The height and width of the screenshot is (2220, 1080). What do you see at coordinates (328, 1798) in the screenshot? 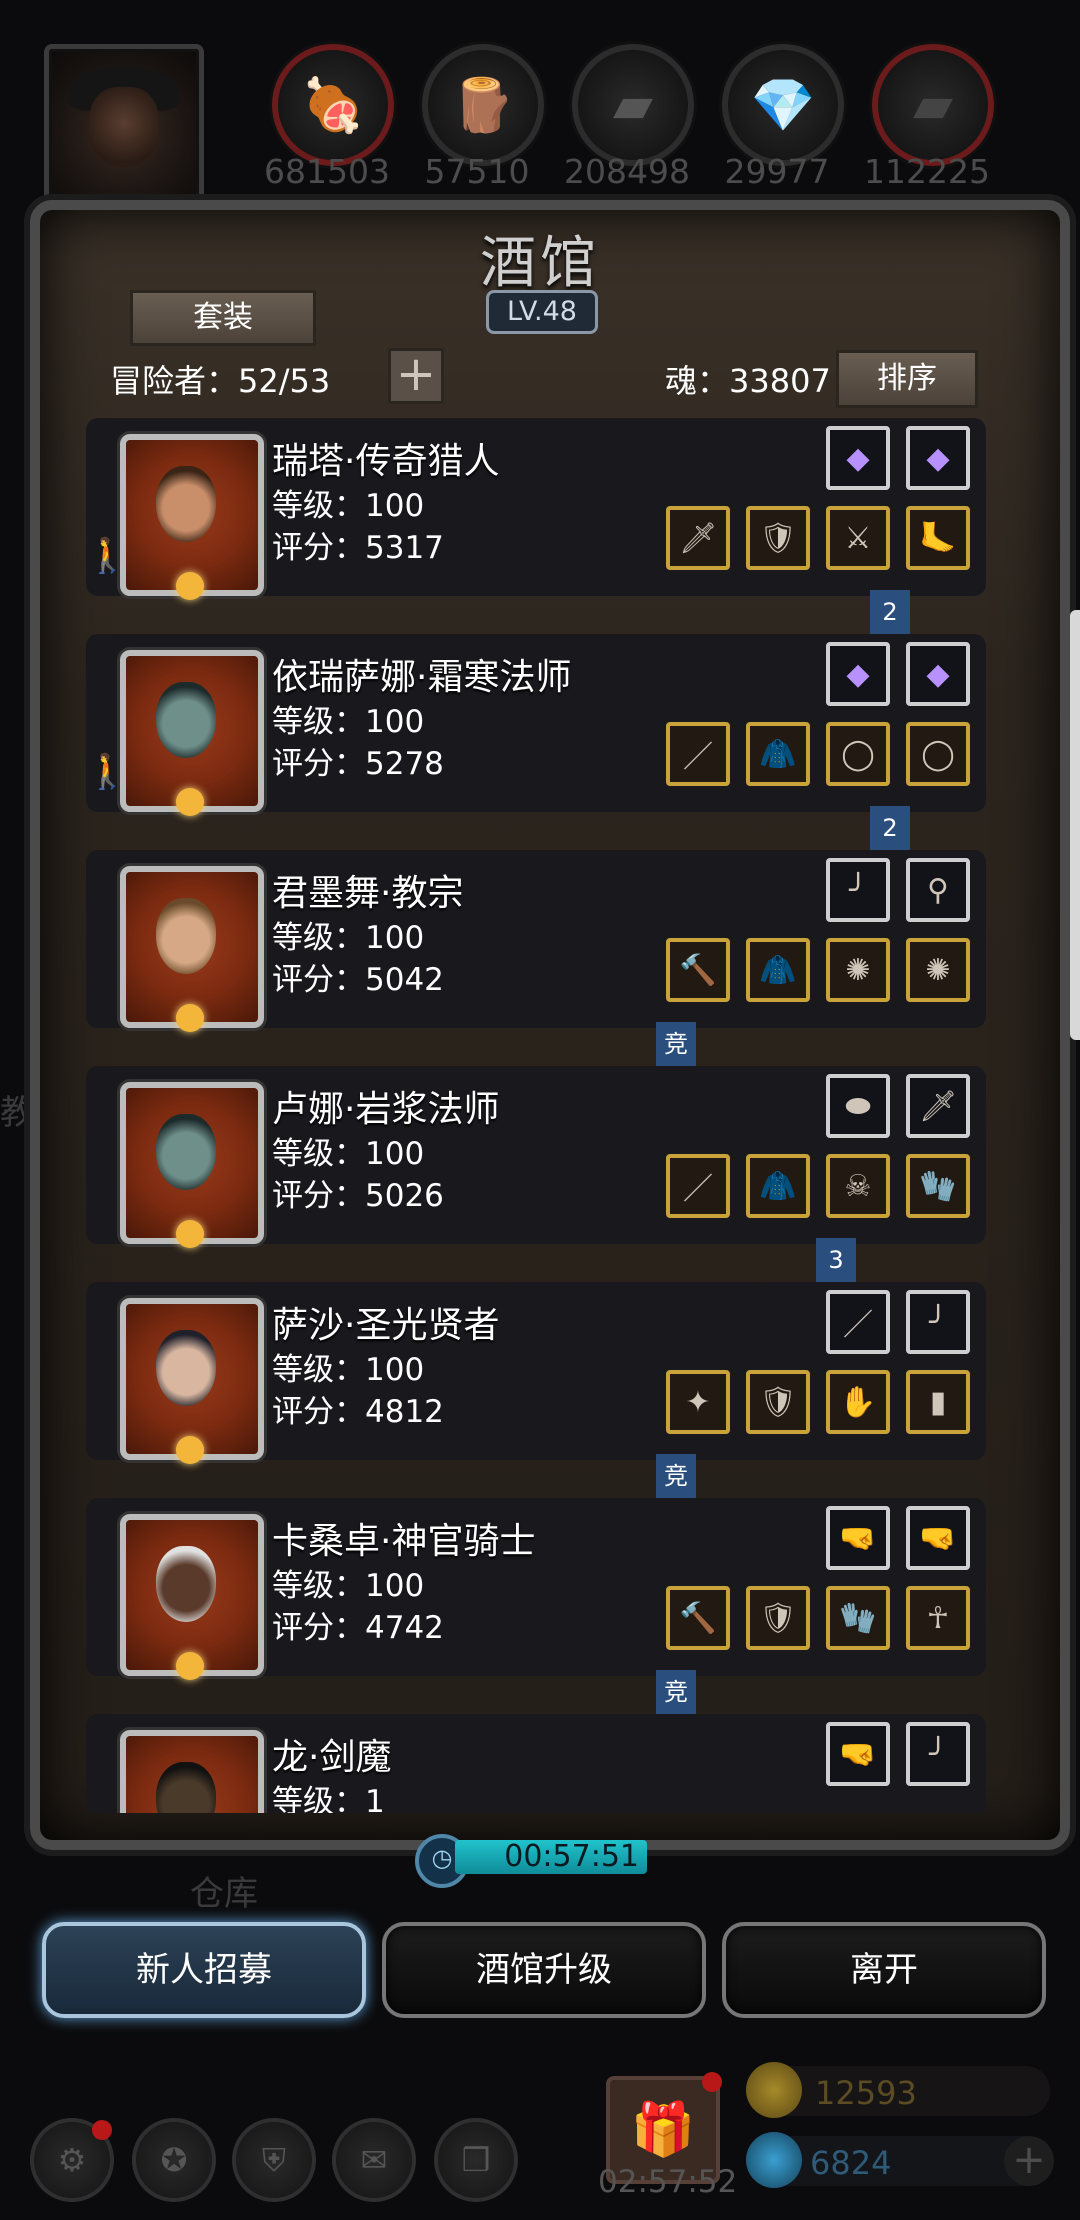
I see `adventurer-level: 等级：1` at bounding box center [328, 1798].